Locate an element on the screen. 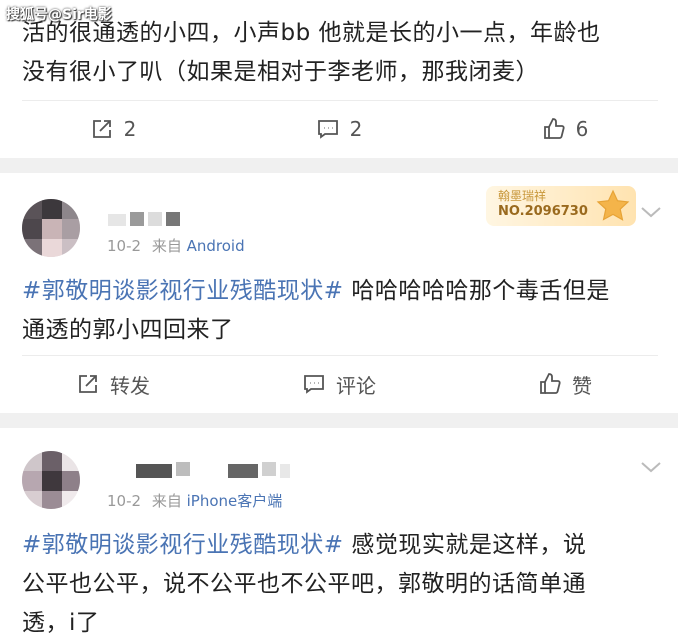  post1-comment-button: 2 is located at coordinates (339, 129).